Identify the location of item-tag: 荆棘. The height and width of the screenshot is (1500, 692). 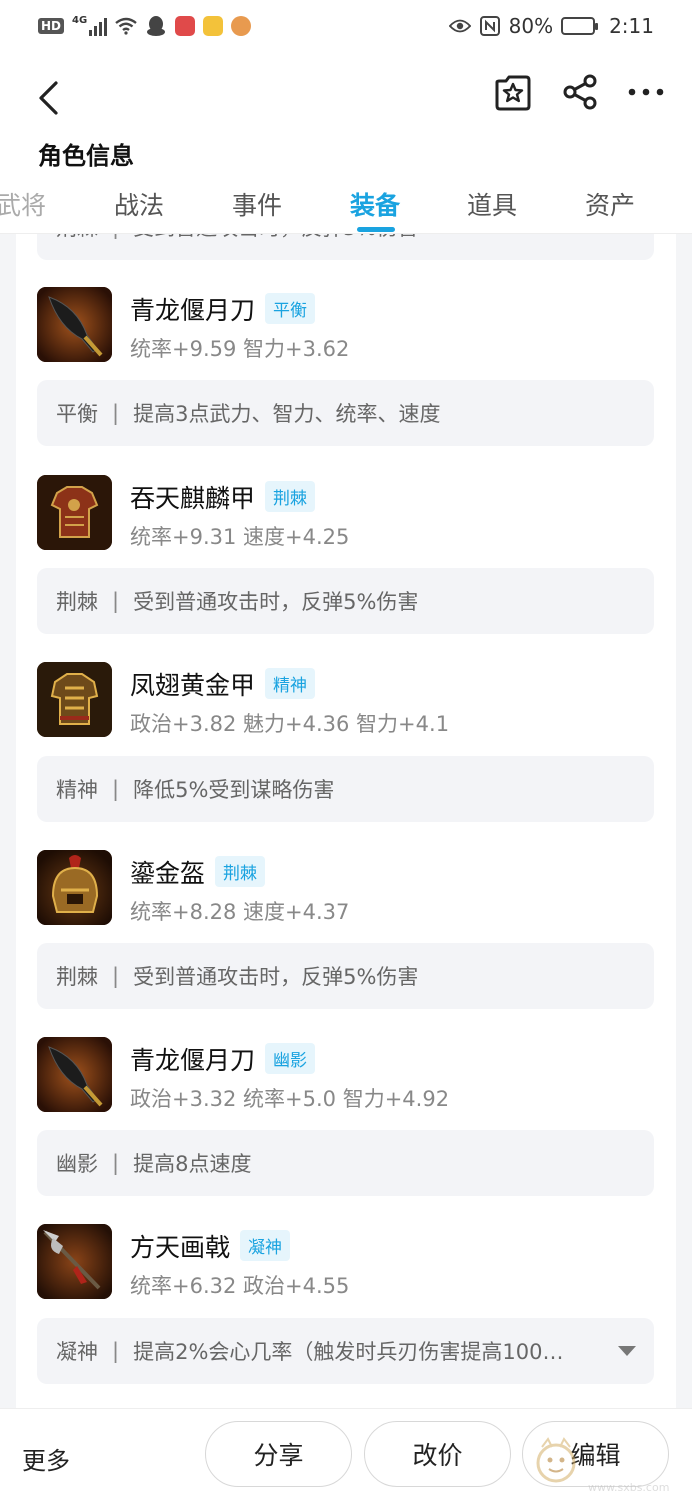
(290, 496).